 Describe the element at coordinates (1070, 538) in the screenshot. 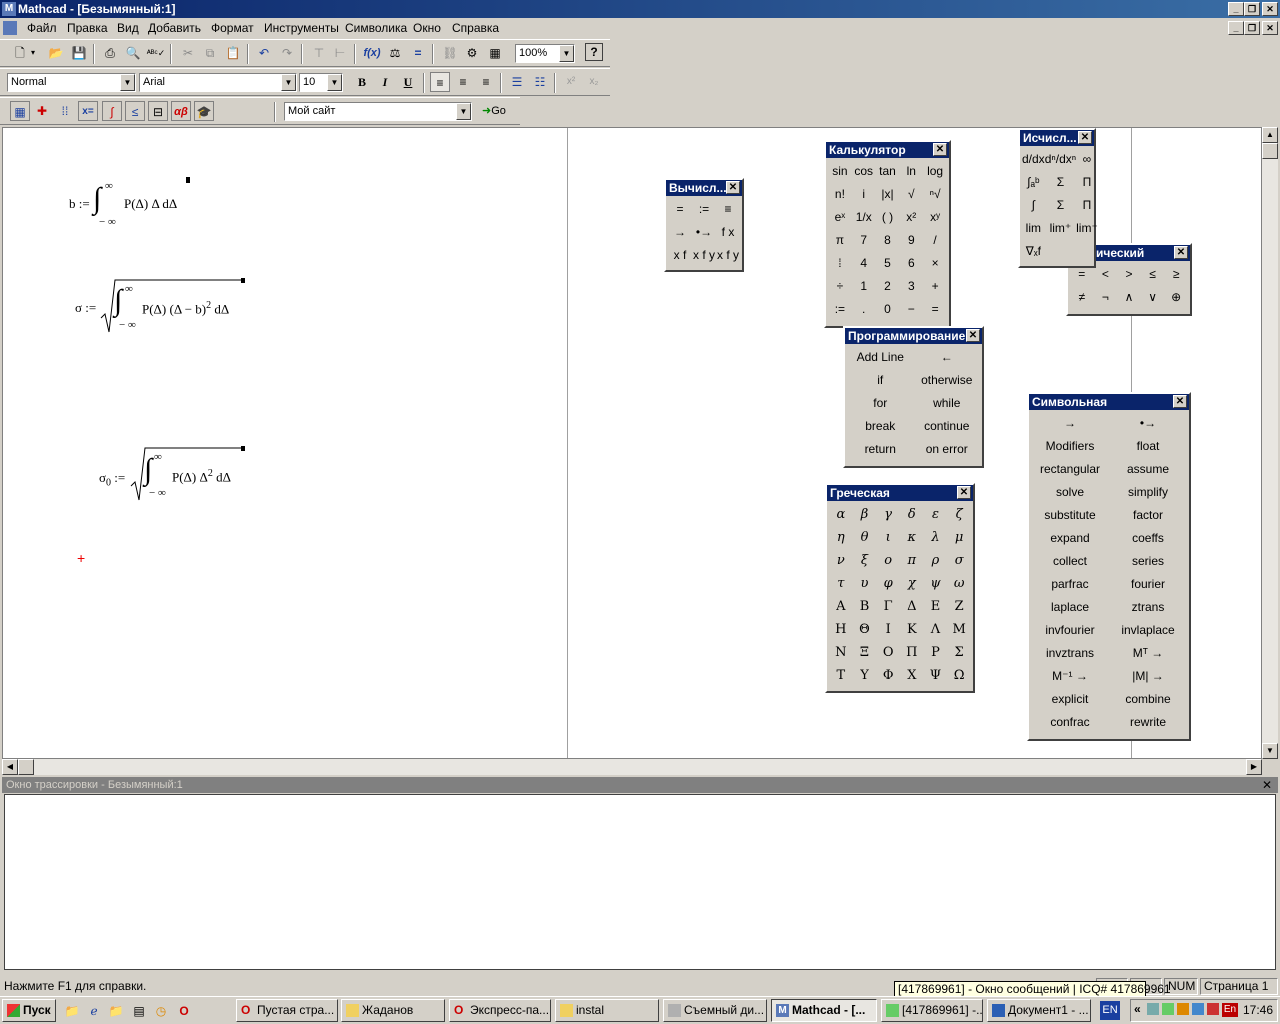

I see `symbolic-palette-button: expand` at that location.